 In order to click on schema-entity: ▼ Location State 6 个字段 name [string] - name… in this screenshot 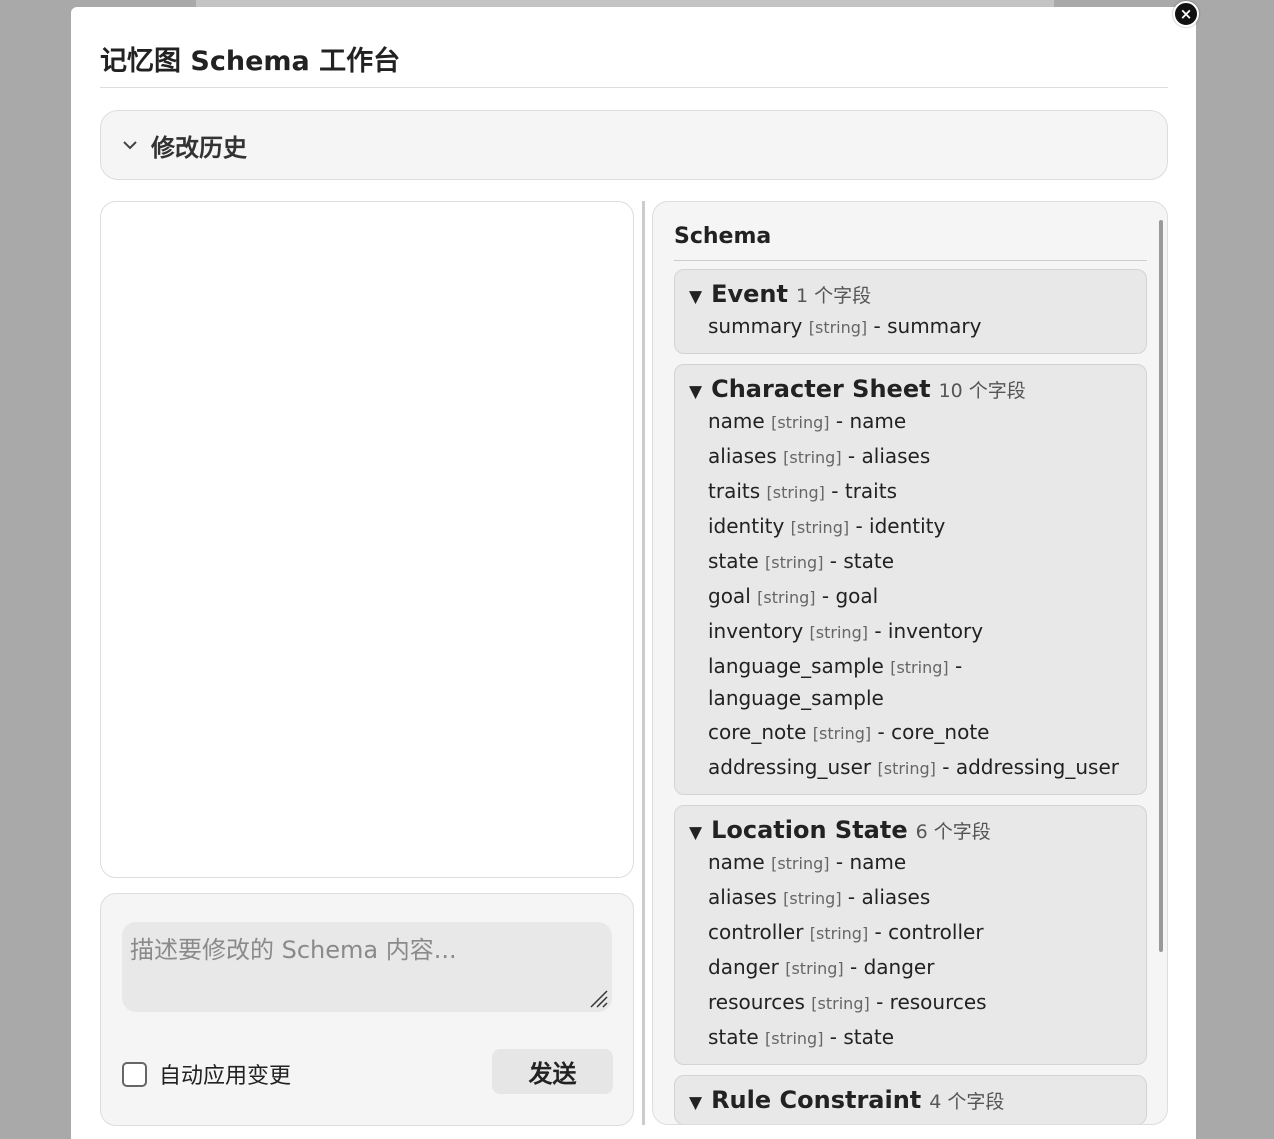, I will do `click(910, 935)`.